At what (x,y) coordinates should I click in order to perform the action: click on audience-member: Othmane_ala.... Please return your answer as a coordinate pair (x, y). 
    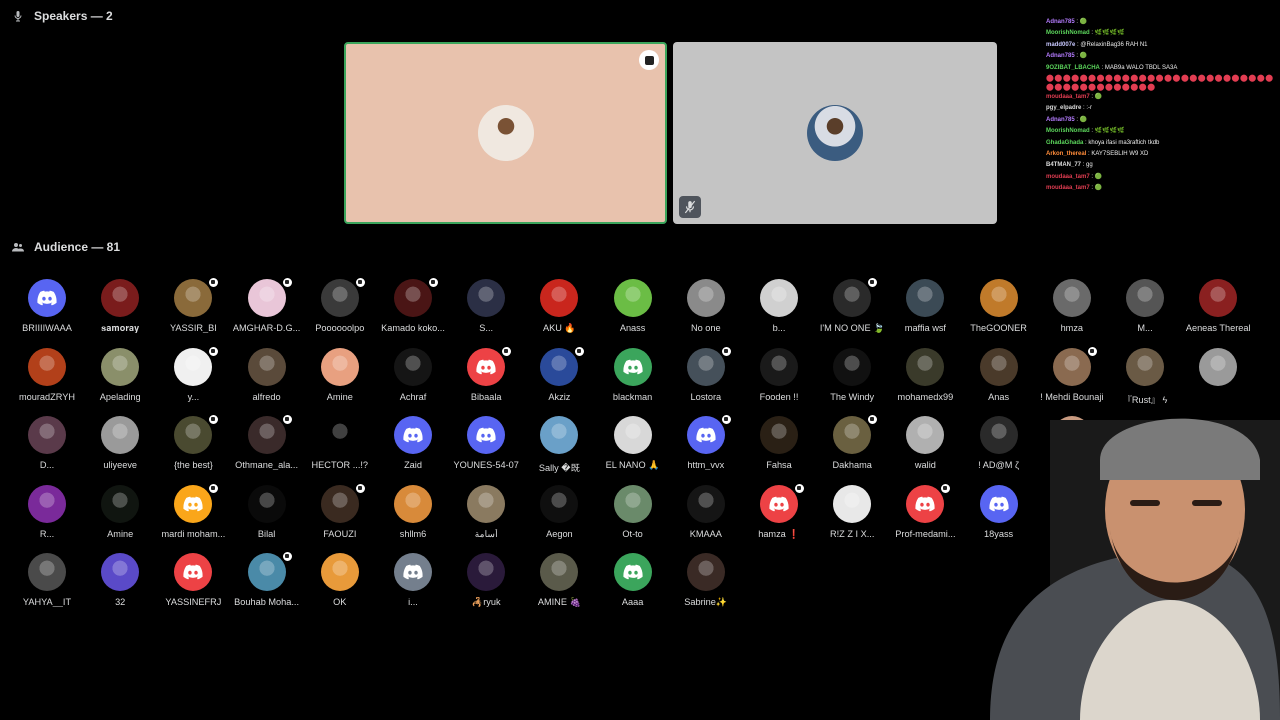
    Looking at the image, I should click on (267, 445).